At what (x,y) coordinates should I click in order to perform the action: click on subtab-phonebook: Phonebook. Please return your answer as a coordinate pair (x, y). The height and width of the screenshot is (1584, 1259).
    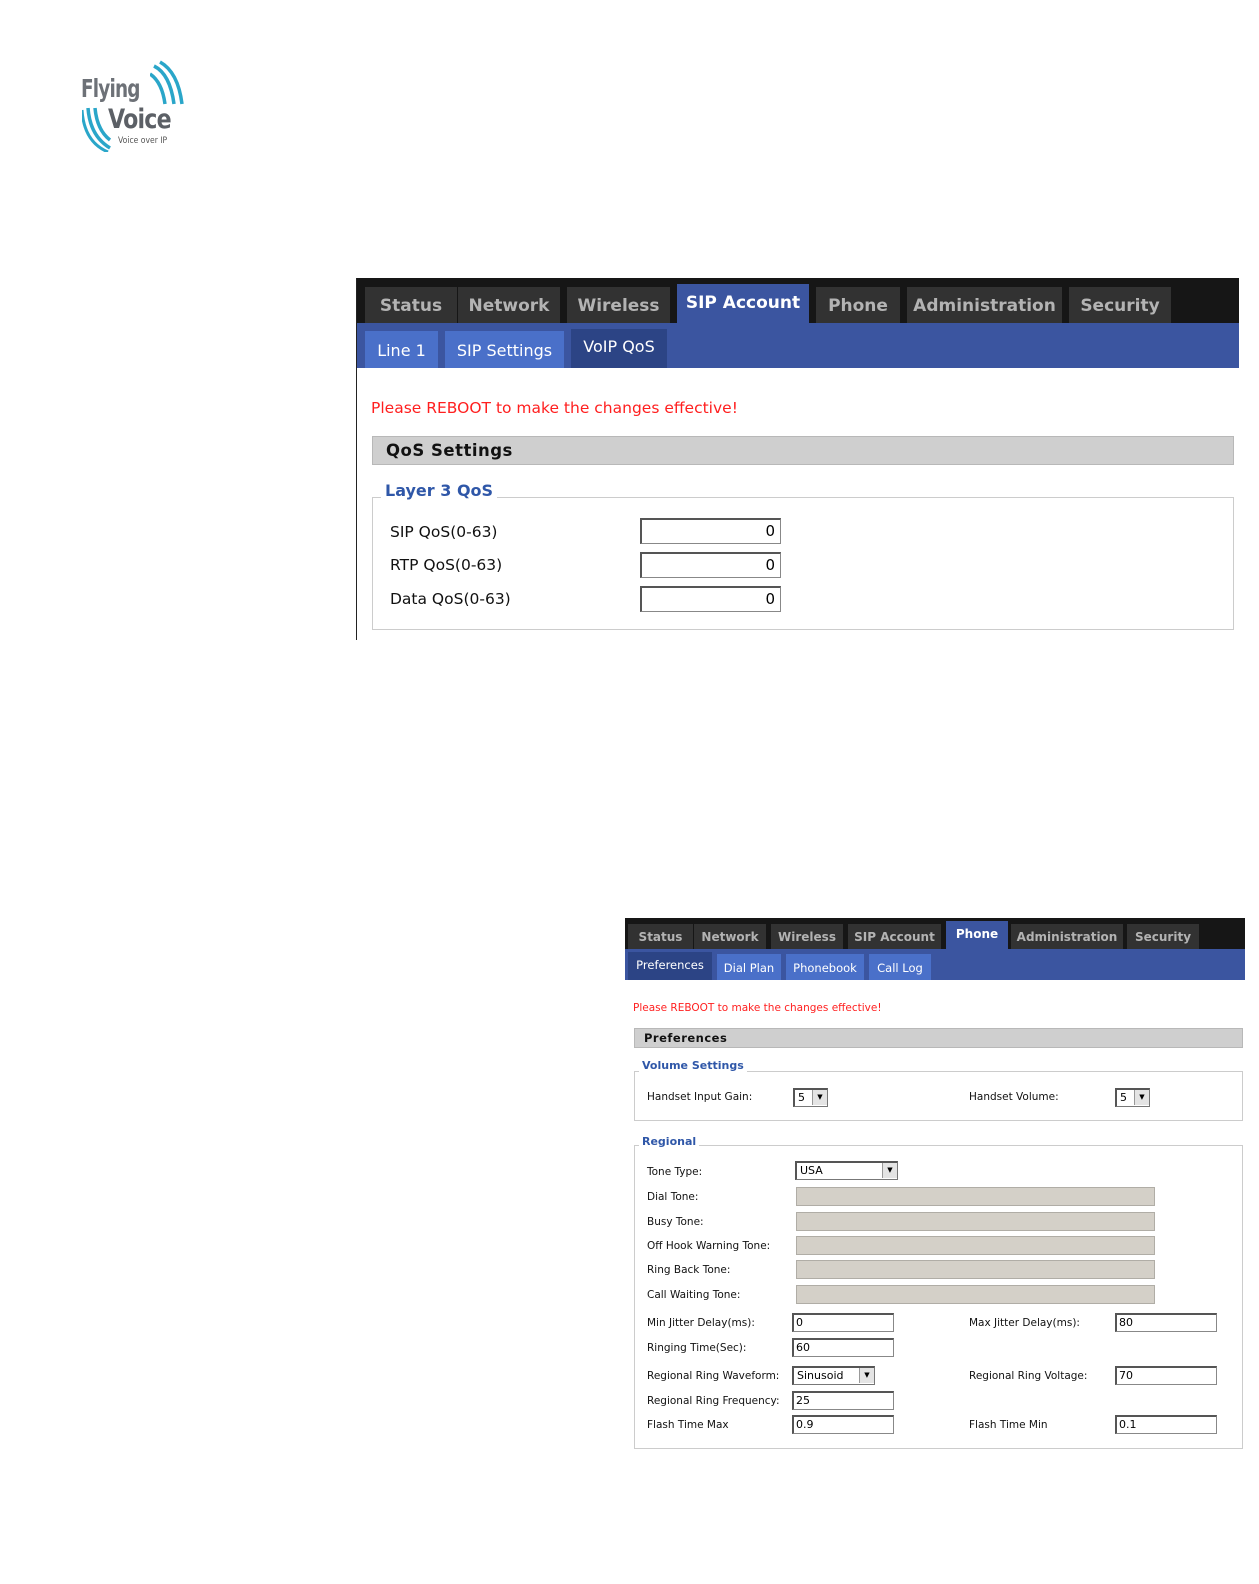
    Looking at the image, I should click on (825, 967).